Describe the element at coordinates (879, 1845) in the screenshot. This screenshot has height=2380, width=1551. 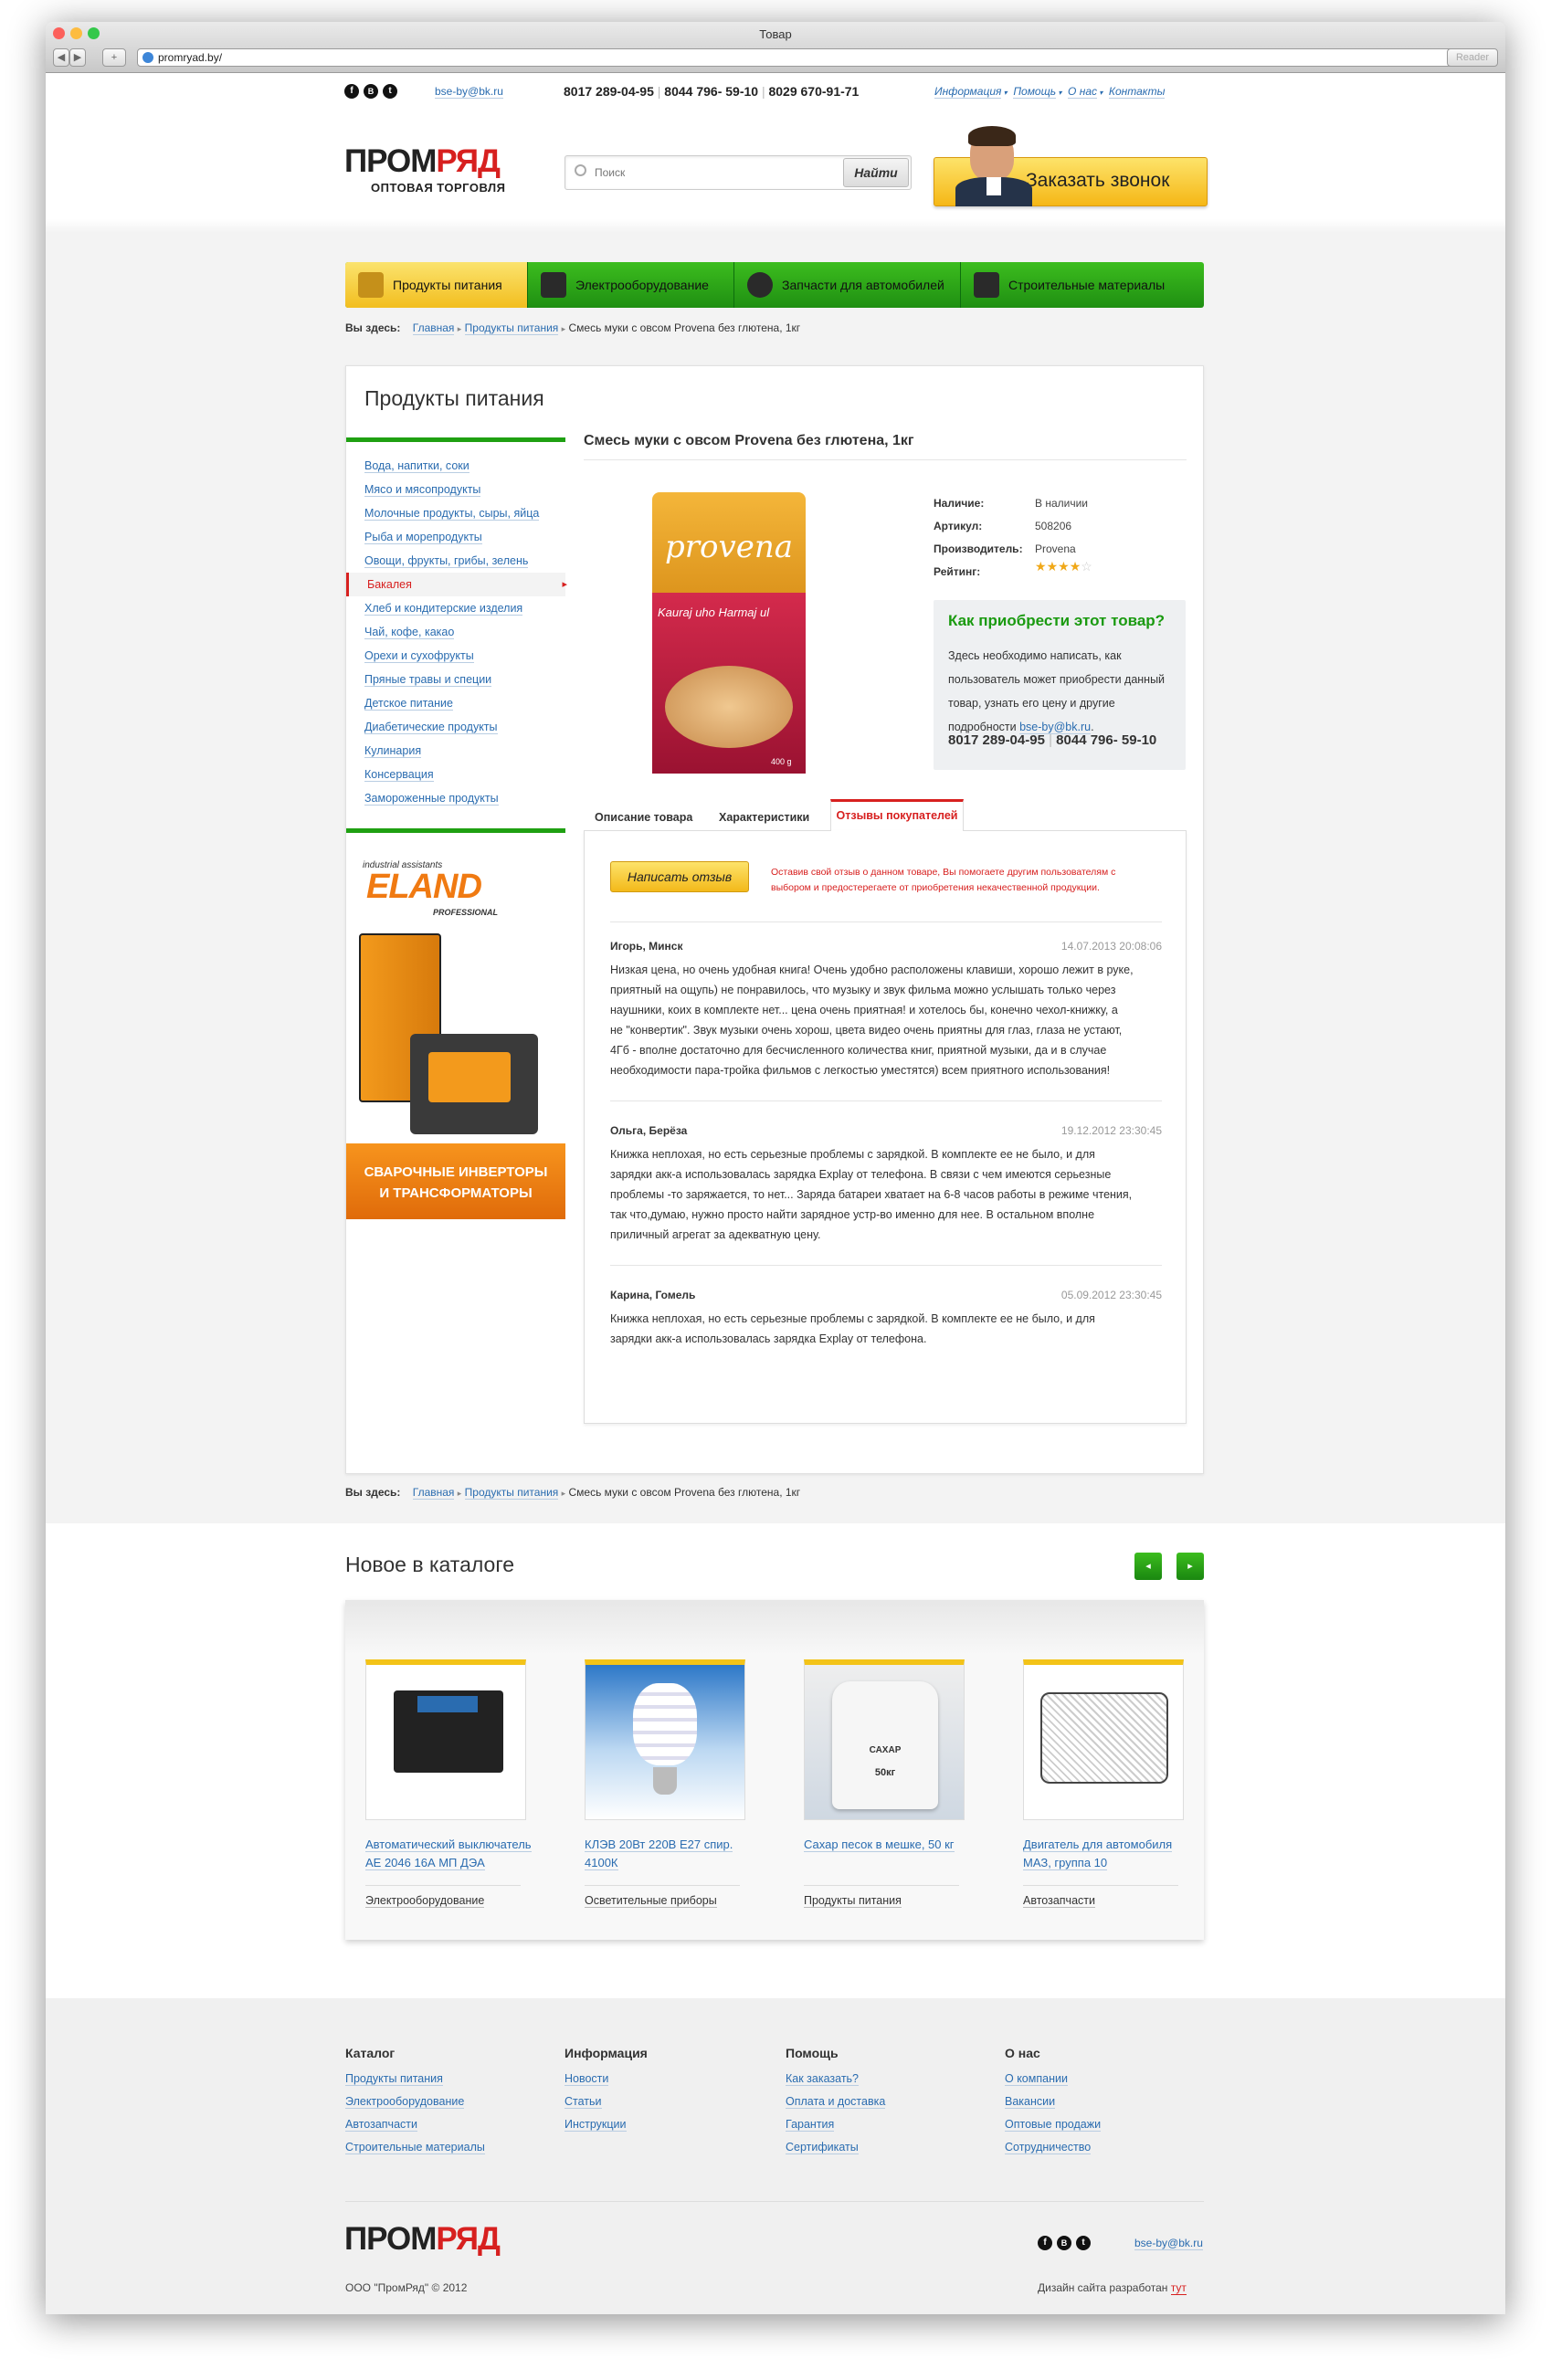
I see `catalog-card-title-line-1: Сахар песок в мешке, 50 кг` at that location.